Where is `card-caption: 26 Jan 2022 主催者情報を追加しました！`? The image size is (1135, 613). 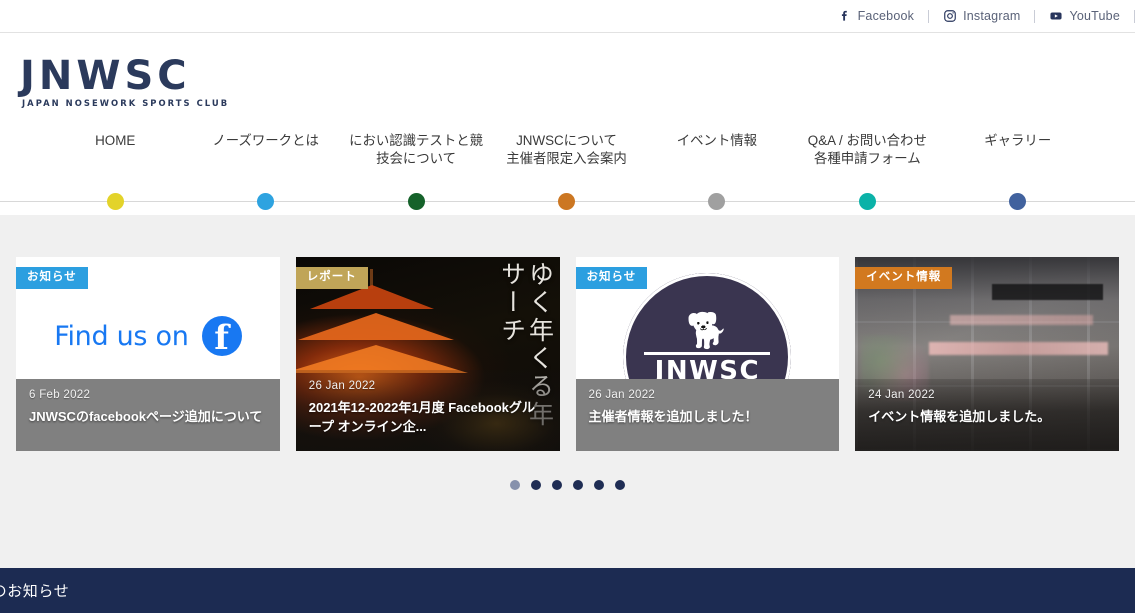 card-caption: 26 Jan 2022 主催者情報を追加しました！ is located at coordinates (707, 415).